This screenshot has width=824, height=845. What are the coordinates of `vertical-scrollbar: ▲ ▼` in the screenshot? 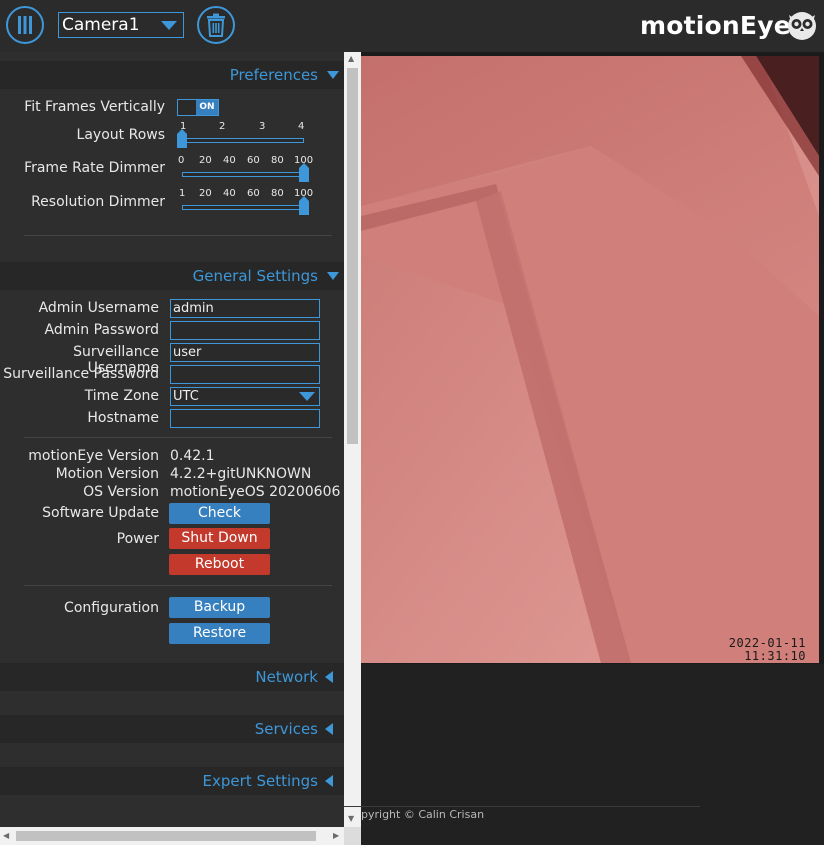 It's located at (352, 439).